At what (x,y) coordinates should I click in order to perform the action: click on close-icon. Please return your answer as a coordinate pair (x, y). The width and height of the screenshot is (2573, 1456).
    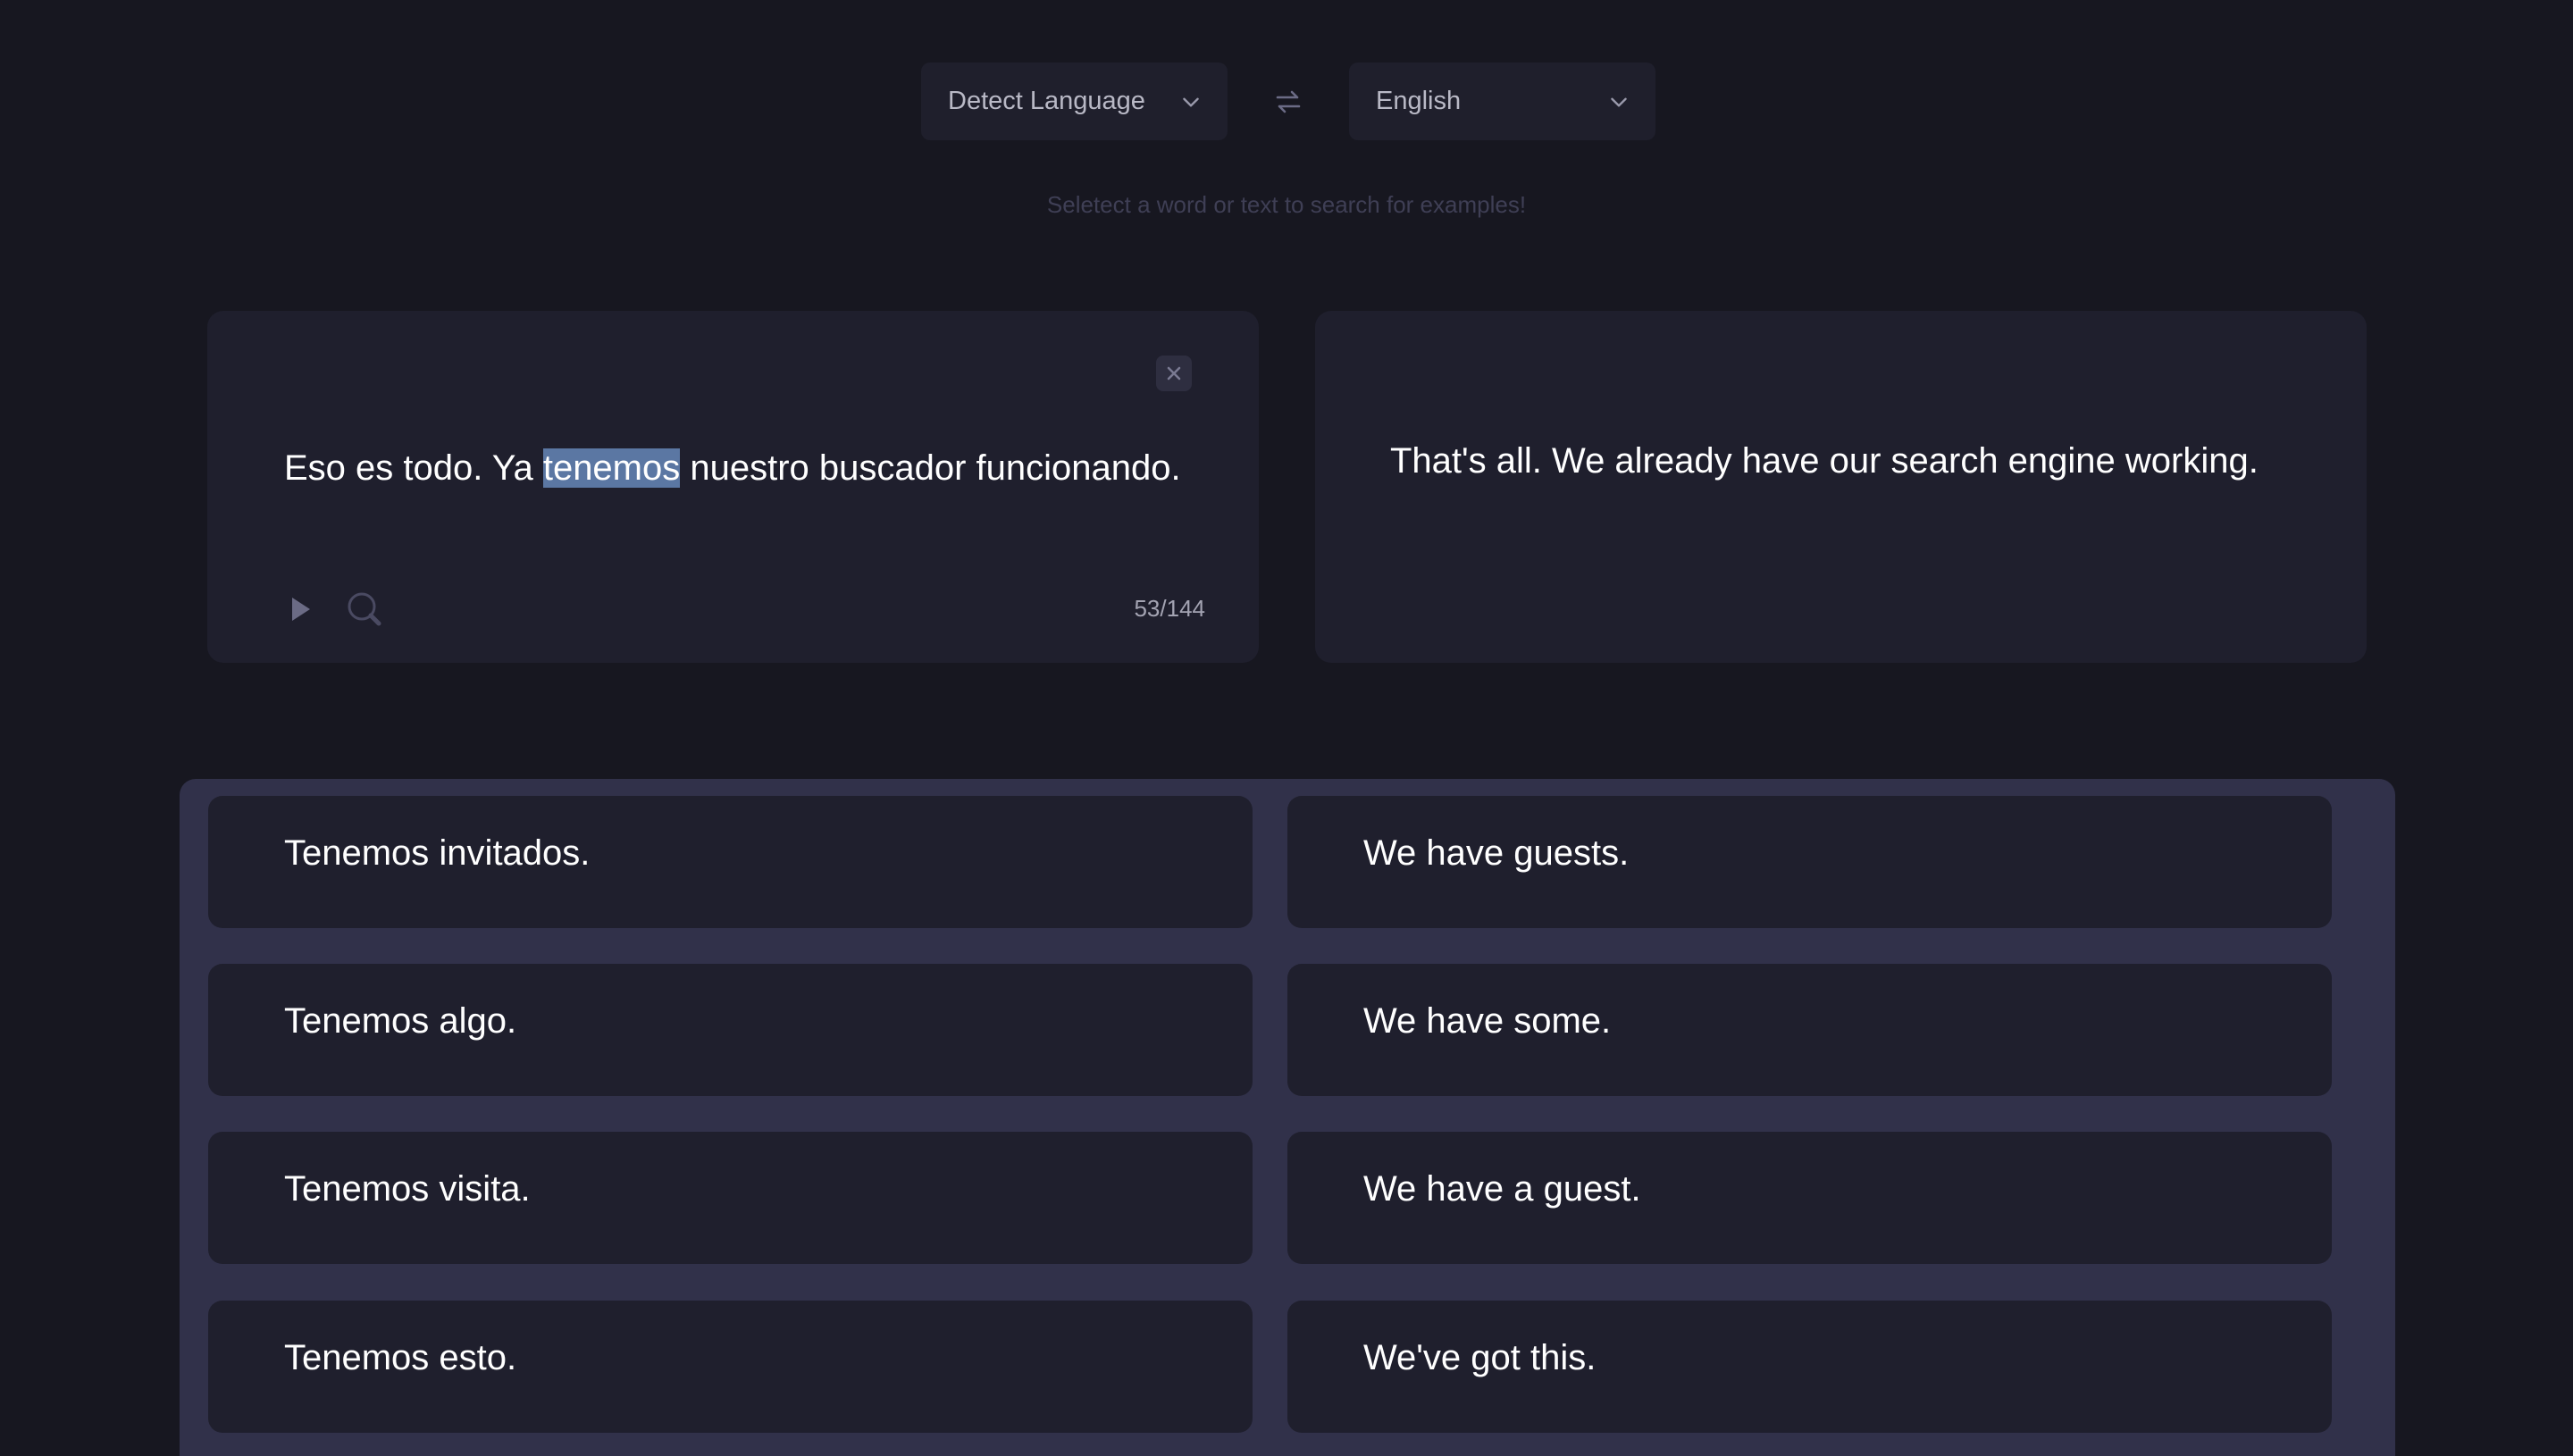
    Looking at the image, I should click on (1174, 373).